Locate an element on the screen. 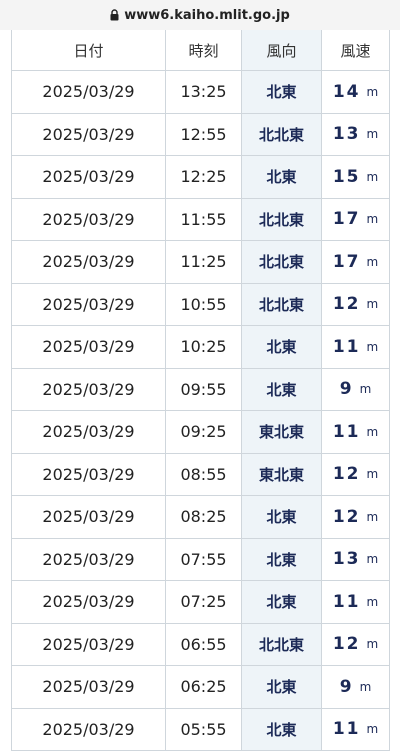  cell-time: 06:55 is located at coordinates (204, 645).